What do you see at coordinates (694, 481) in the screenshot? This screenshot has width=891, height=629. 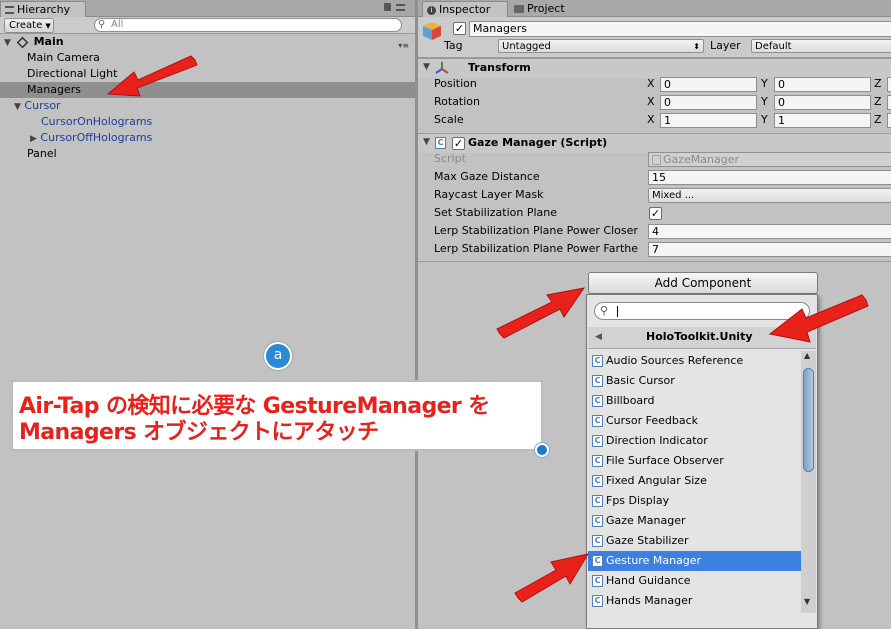 I see `component-list-item: C Fixed Angular Size` at bounding box center [694, 481].